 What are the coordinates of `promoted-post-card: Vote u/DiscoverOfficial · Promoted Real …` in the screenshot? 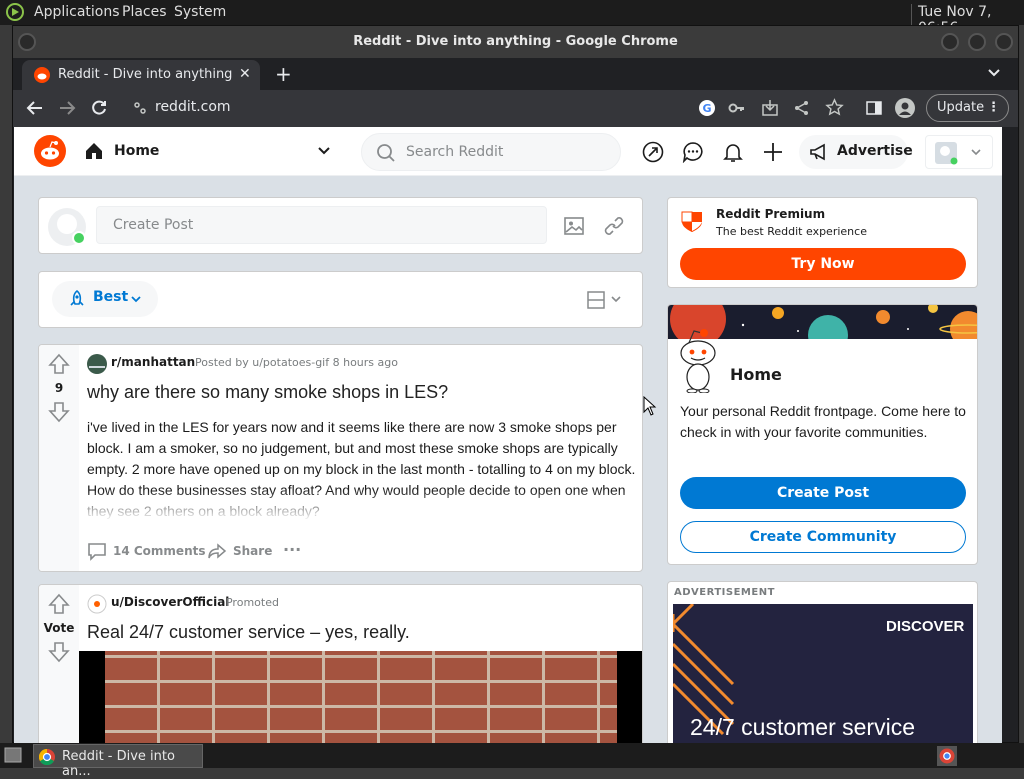 It's located at (340, 663).